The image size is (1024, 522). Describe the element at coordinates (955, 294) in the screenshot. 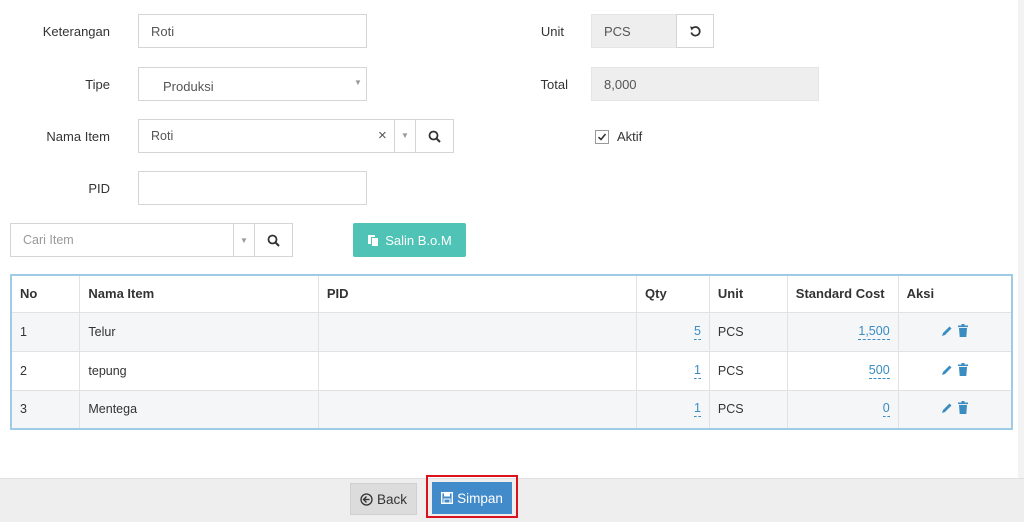

I see `column-header-aksi: Aksi` at that location.